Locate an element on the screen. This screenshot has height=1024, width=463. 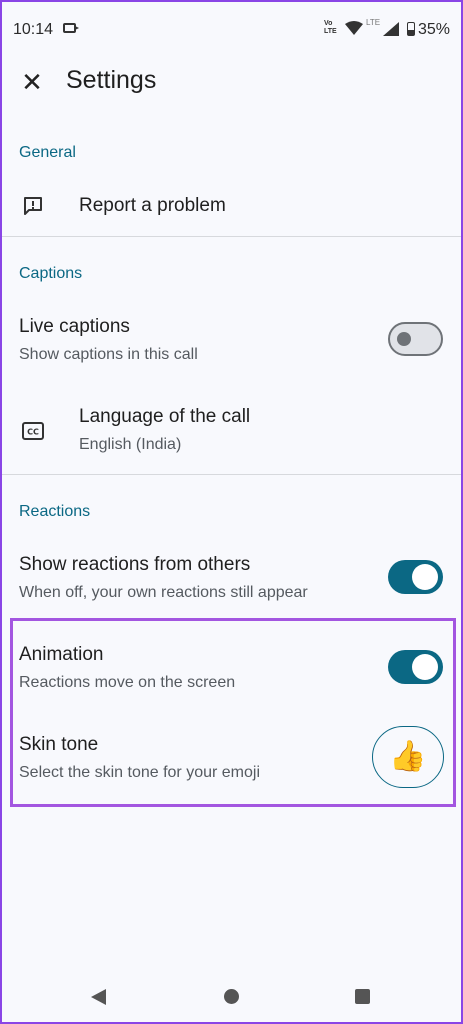
section-header-reactions: Reactions is located at coordinates (55, 511).